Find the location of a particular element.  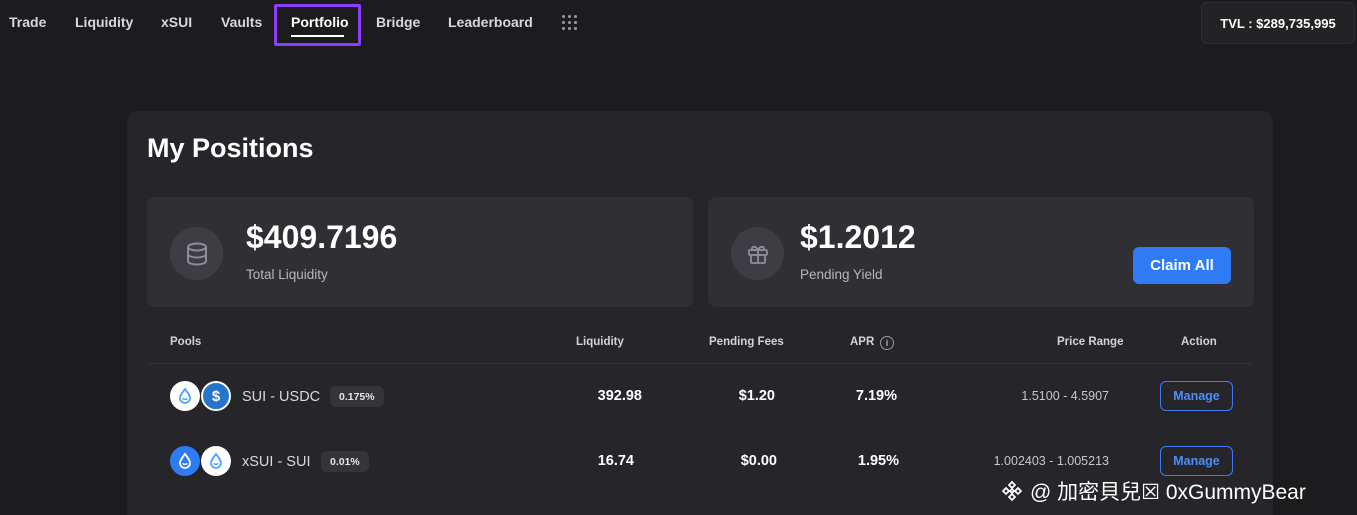

apr-value: 1.95% is located at coordinates (878, 461).